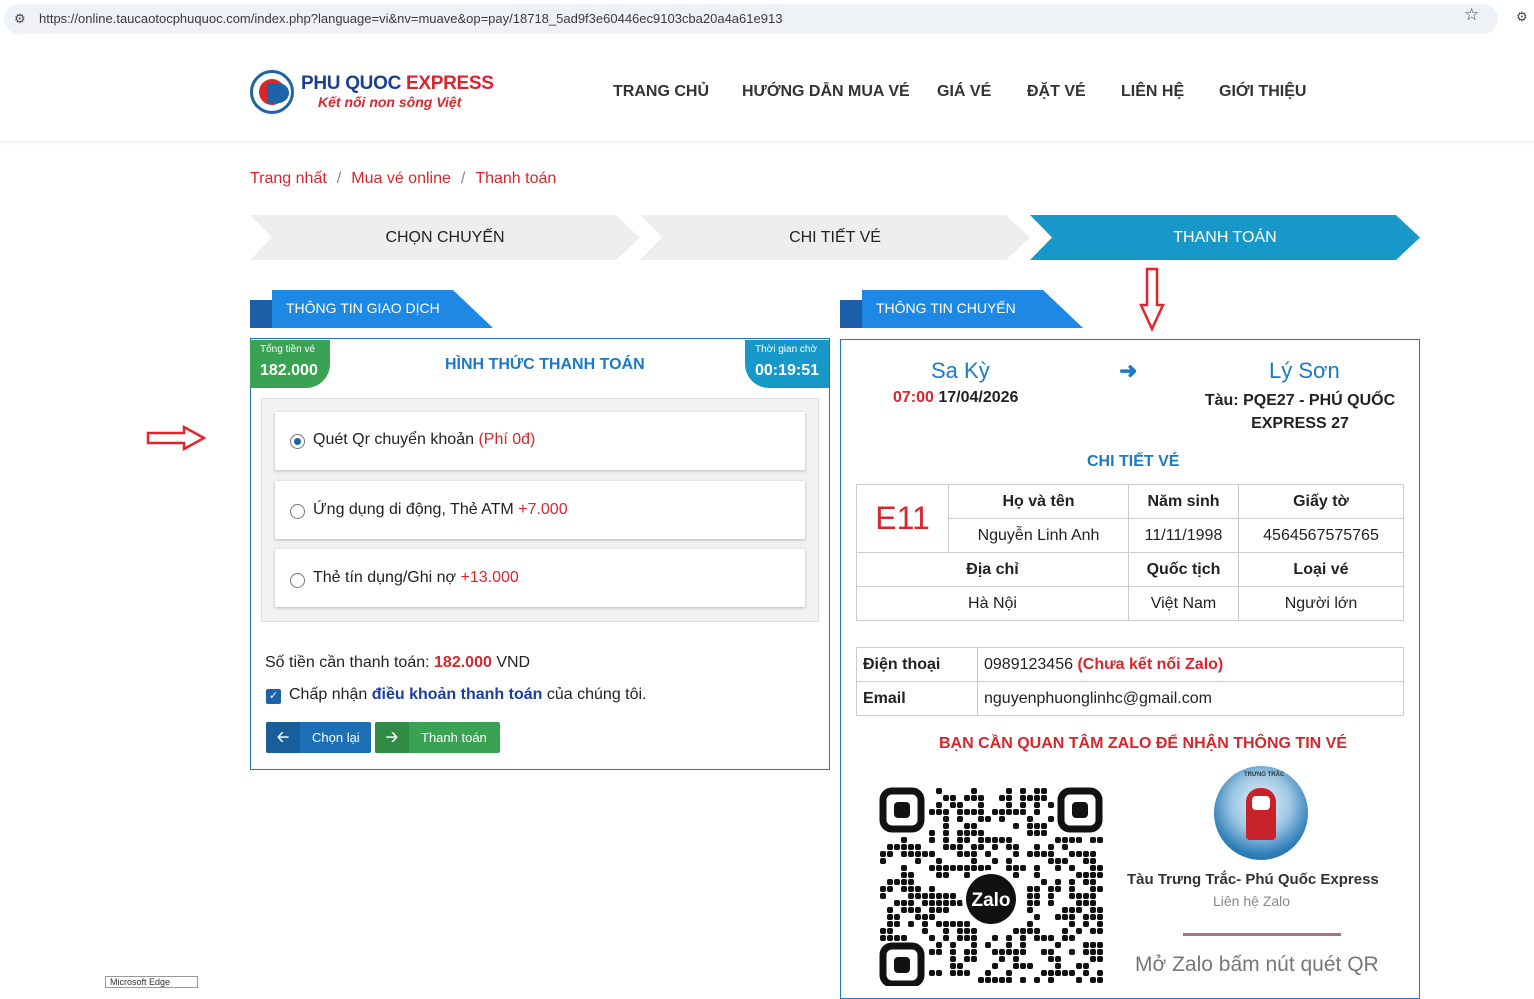 This screenshot has width=1534, height=999. What do you see at coordinates (1038, 501) in the screenshot?
I see `header-fullname: Họ và tên` at bounding box center [1038, 501].